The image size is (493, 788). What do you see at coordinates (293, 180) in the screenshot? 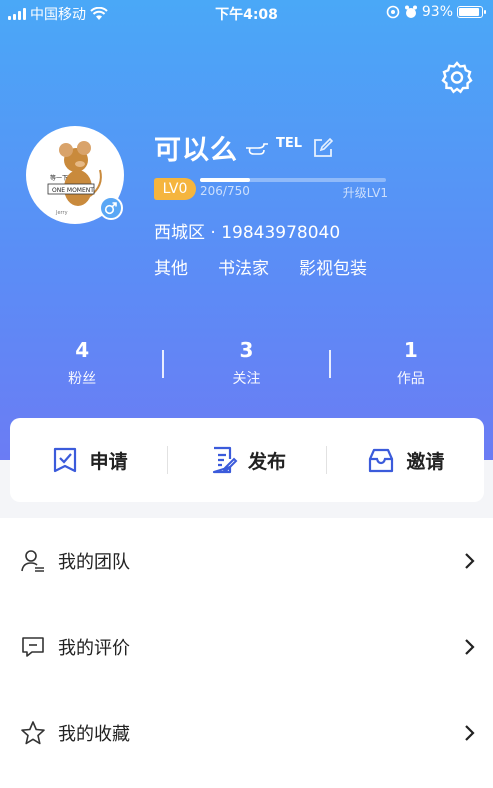
I see `level-progress-track` at bounding box center [293, 180].